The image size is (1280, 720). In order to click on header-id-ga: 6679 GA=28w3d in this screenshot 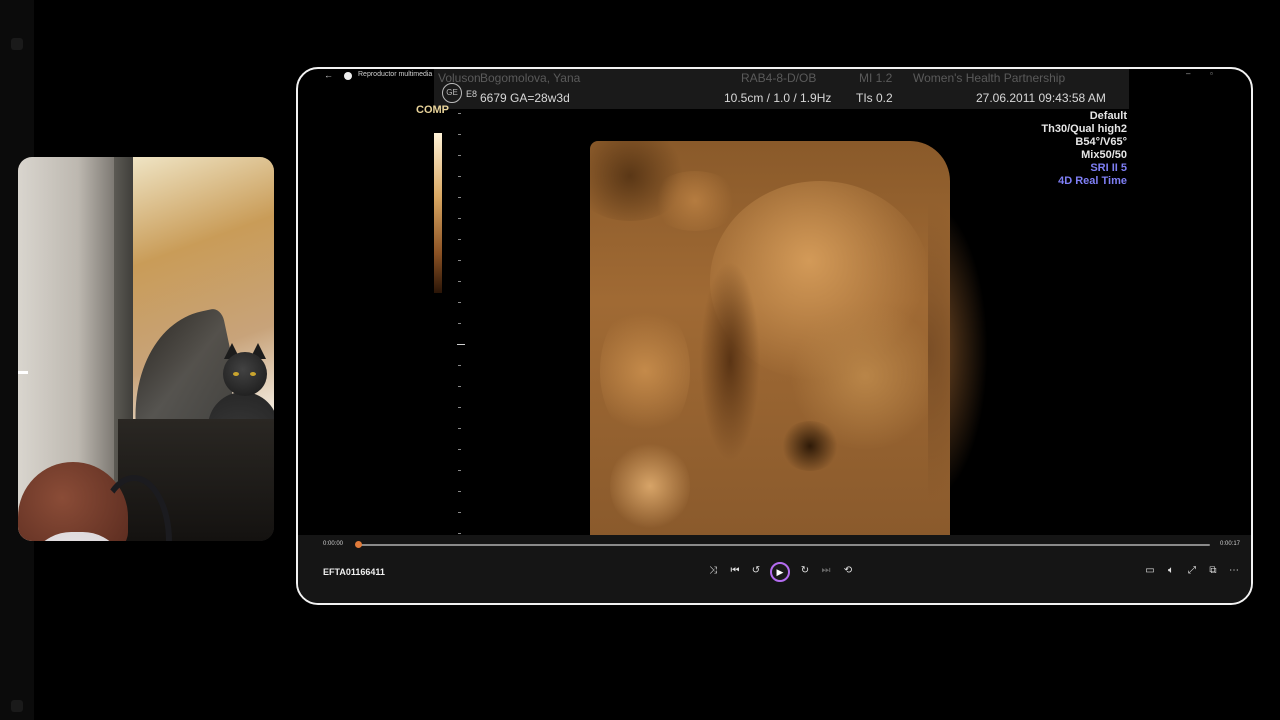, I will do `click(525, 98)`.